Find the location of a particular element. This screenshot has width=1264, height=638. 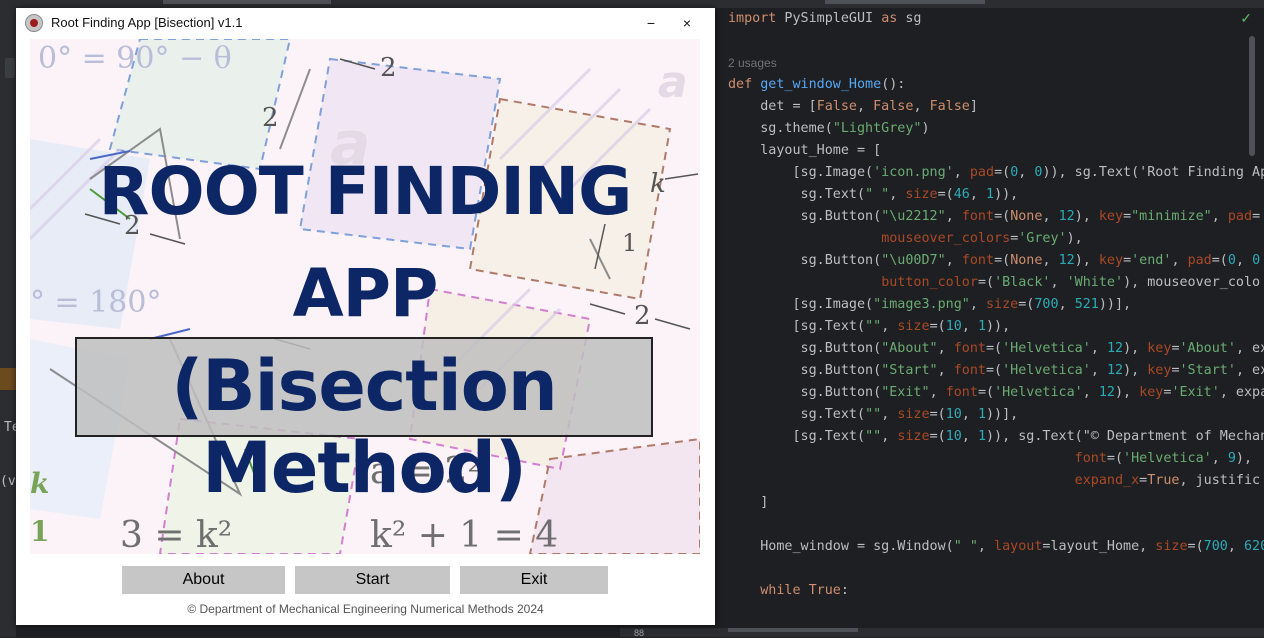

banner-heading-line1: ROOT FINDING is located at coordinates (365, 191).